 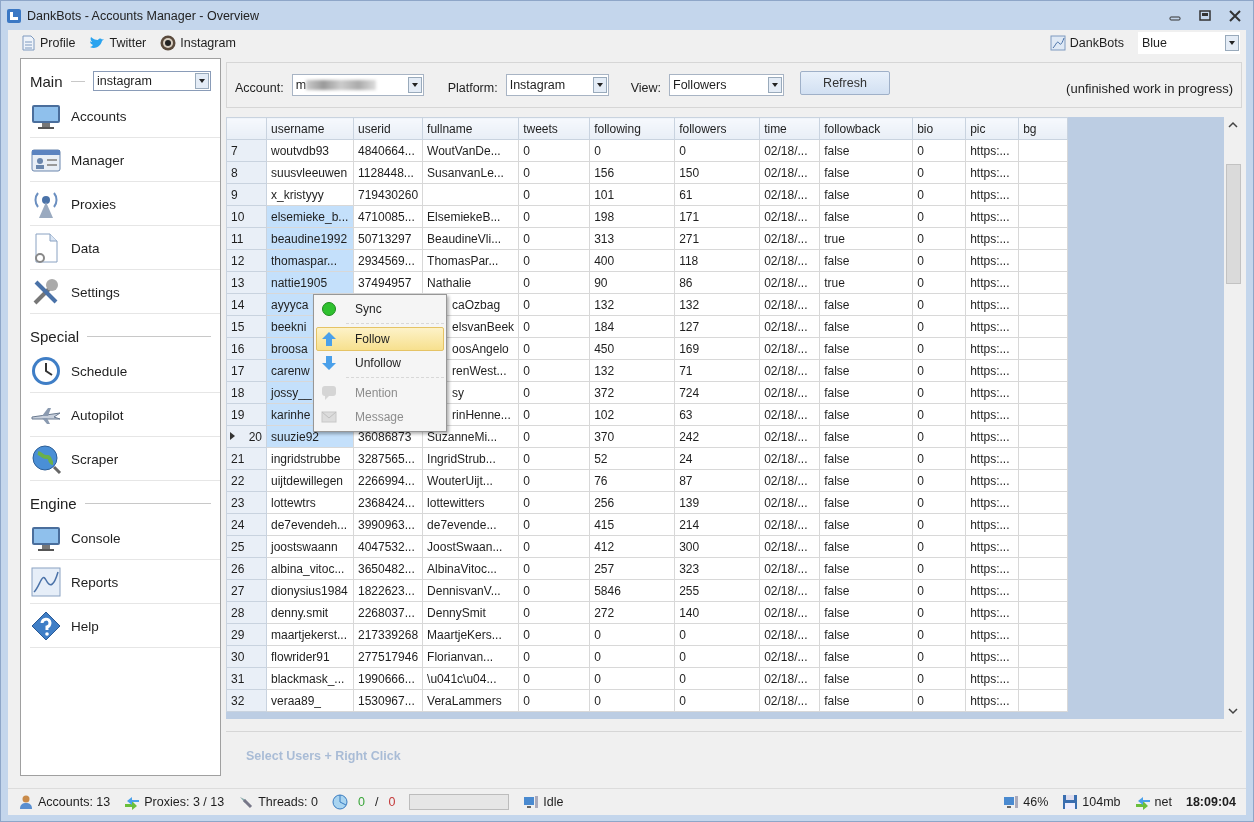 I want to click on pie-icon, so click(x=339, y=802).